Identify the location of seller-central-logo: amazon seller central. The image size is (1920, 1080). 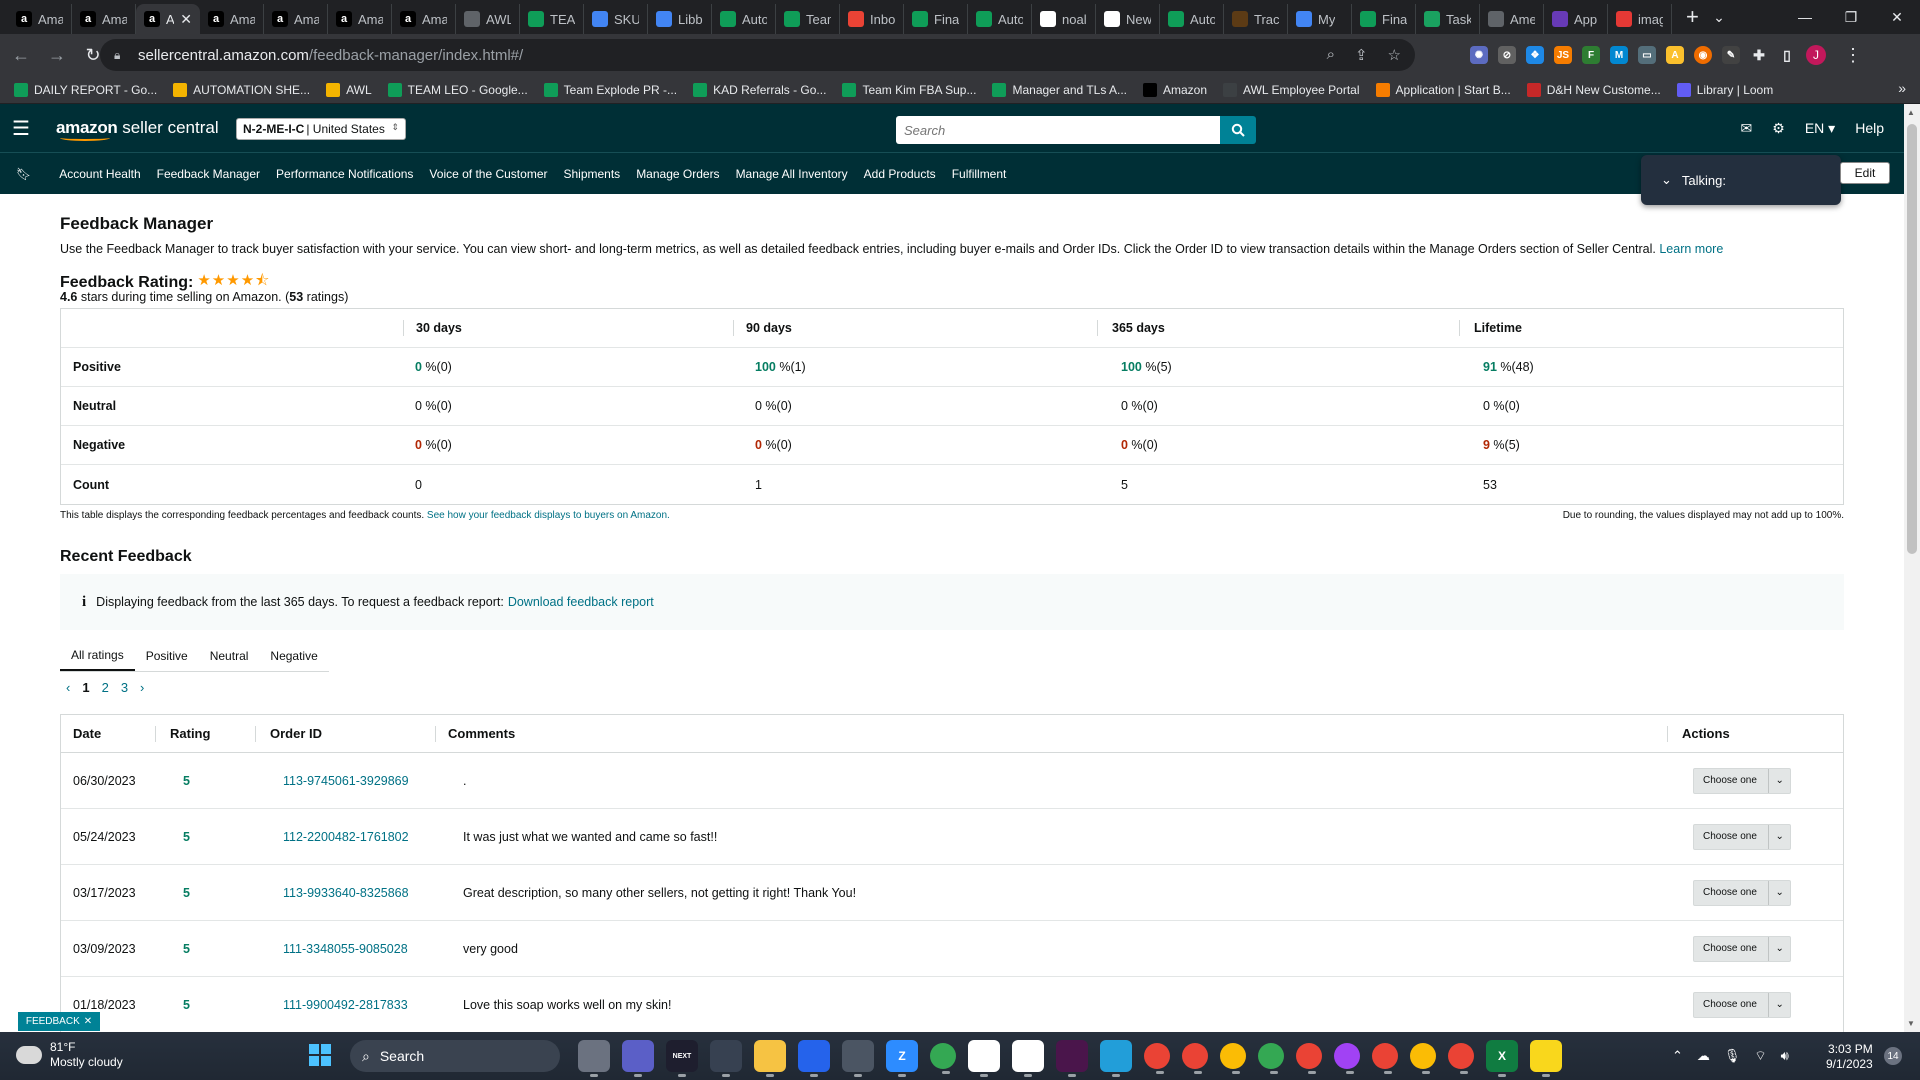
(137, 129).